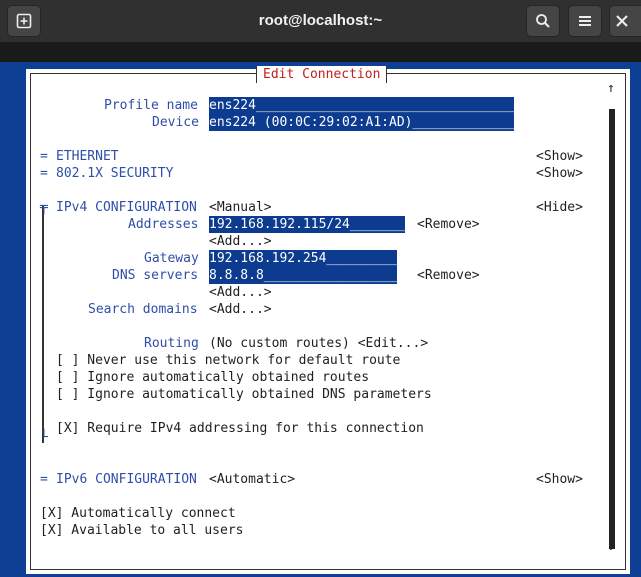 The height and width of the screenshot is (577, 641). I want to click on profile-name-field: ens224_________________________________, so click(362, 105).